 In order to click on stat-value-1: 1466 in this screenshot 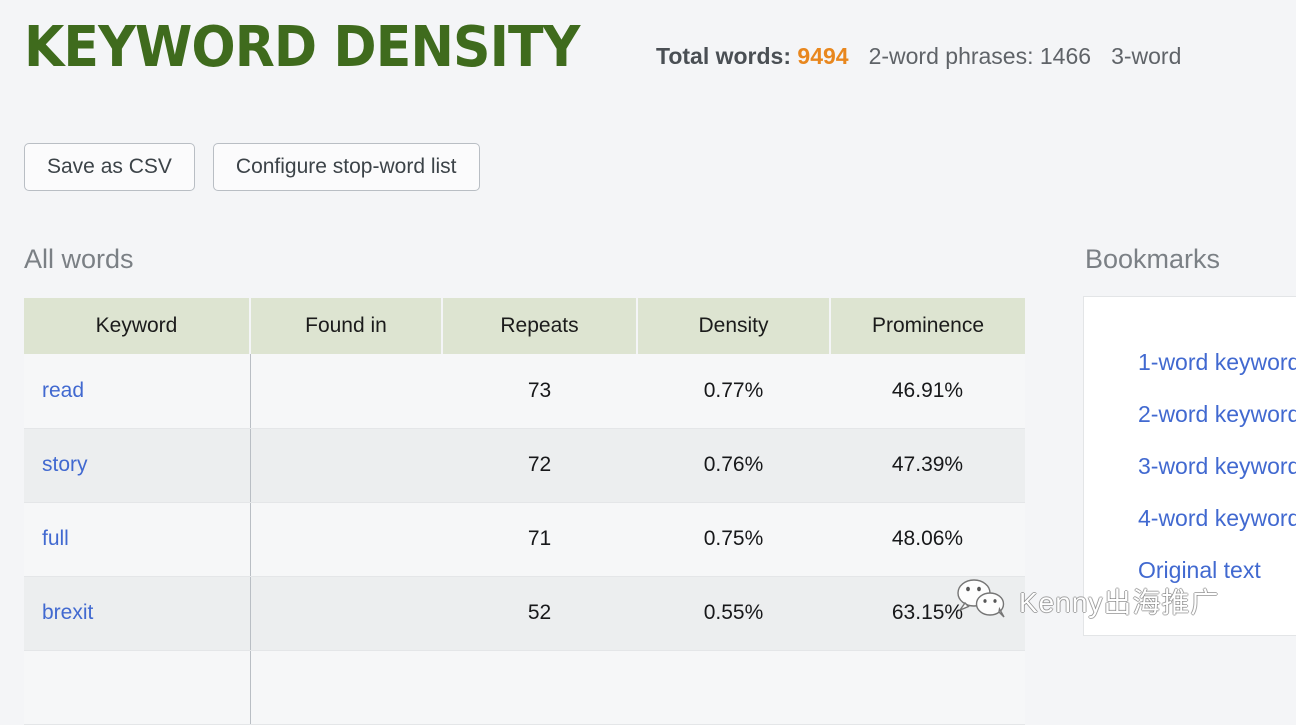, I will do `click(1062, 56)`.